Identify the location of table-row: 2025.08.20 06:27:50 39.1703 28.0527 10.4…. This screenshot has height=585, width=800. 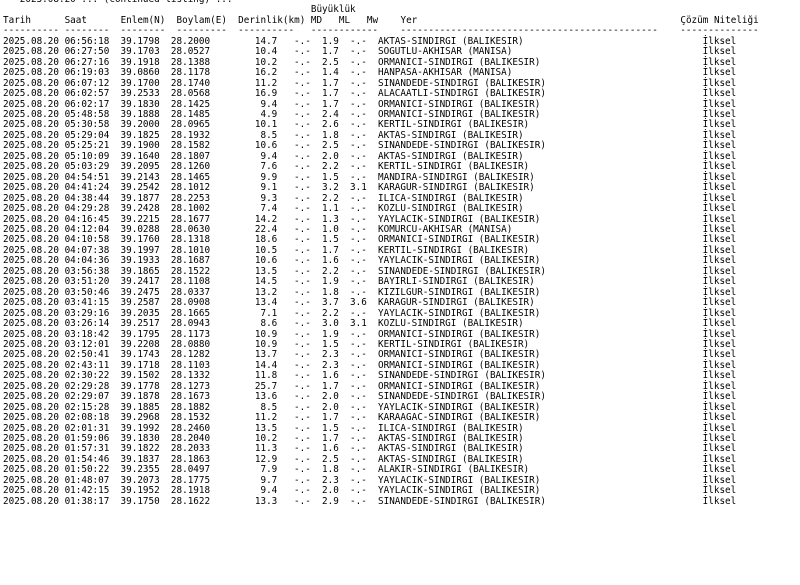
(370, 52).